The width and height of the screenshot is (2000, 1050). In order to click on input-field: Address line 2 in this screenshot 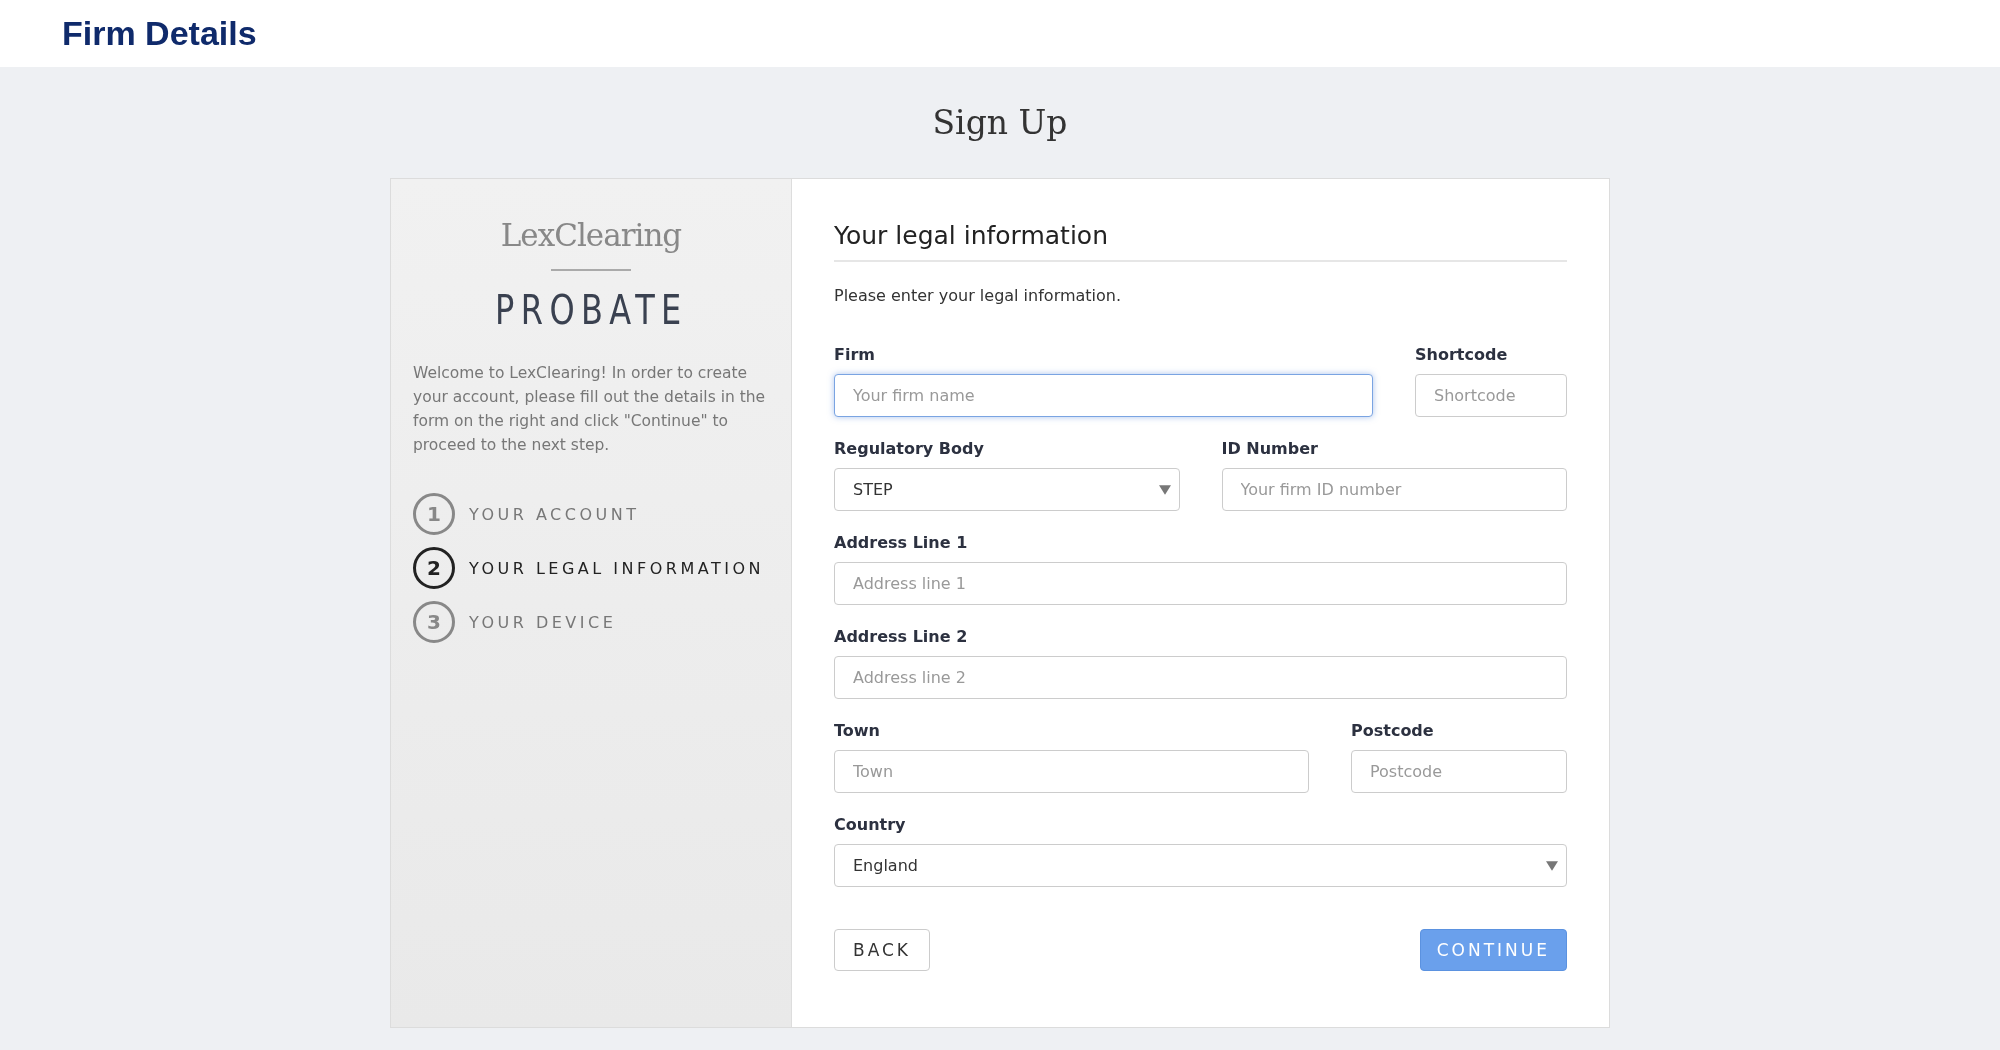, I will do `click(1200, 677)`.